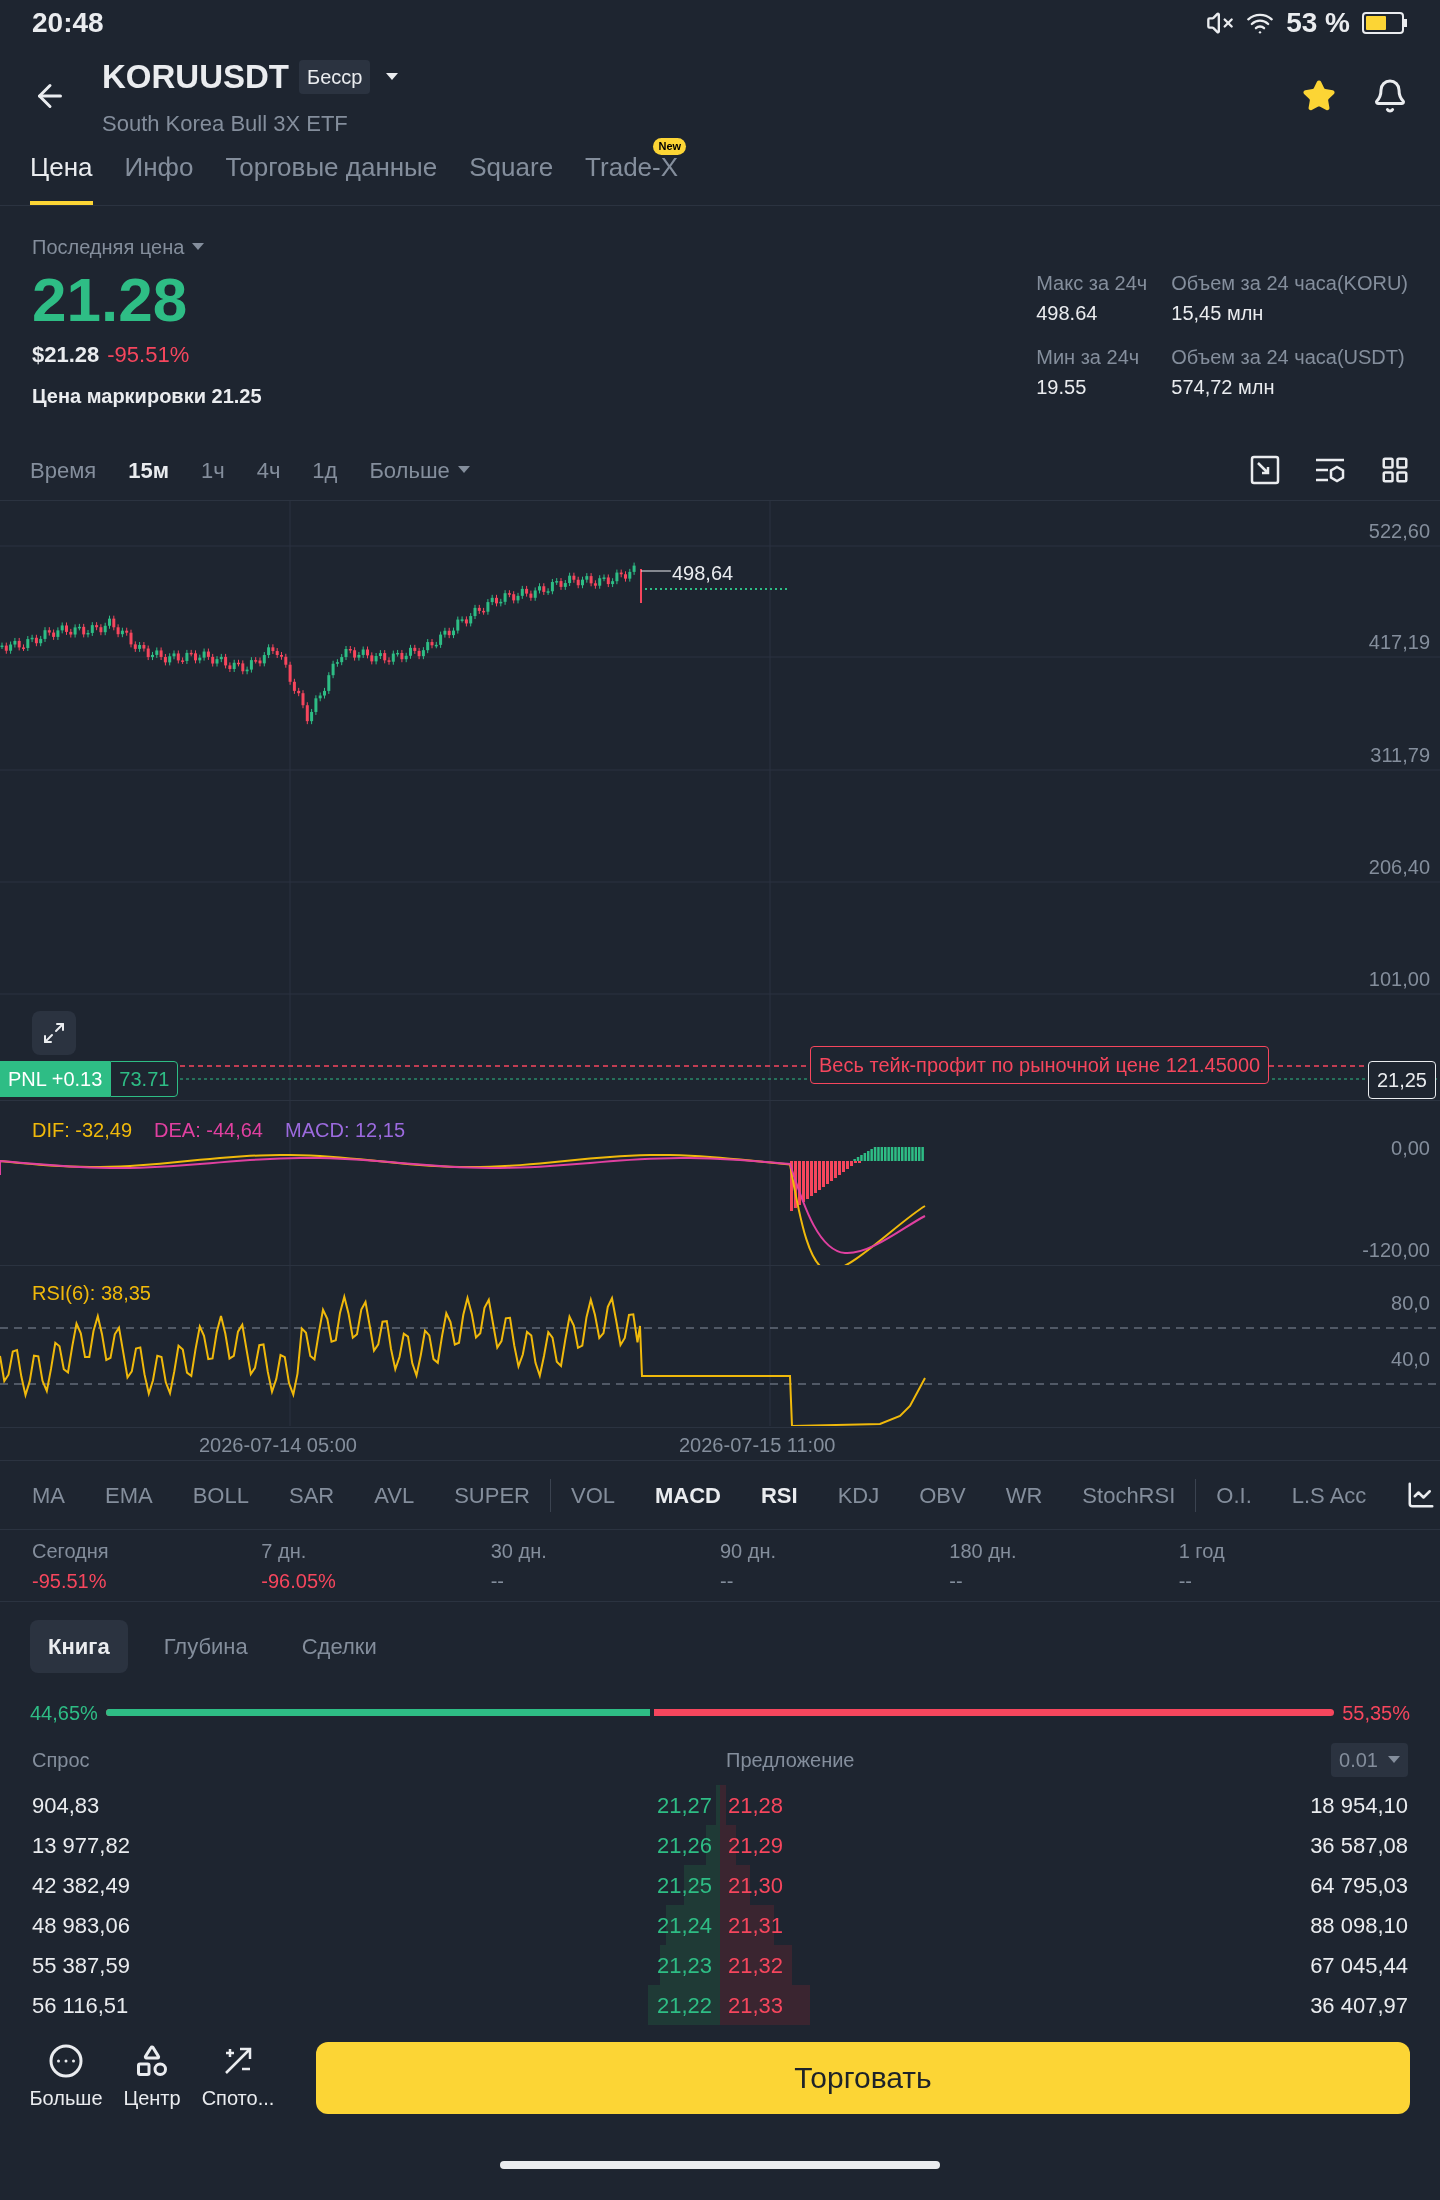 The height and width of the screenshot is (2200, 1440). Describe the element at coordinates (1394, 1760) in the screenshot. I see `precision-caret-icon` at that location.